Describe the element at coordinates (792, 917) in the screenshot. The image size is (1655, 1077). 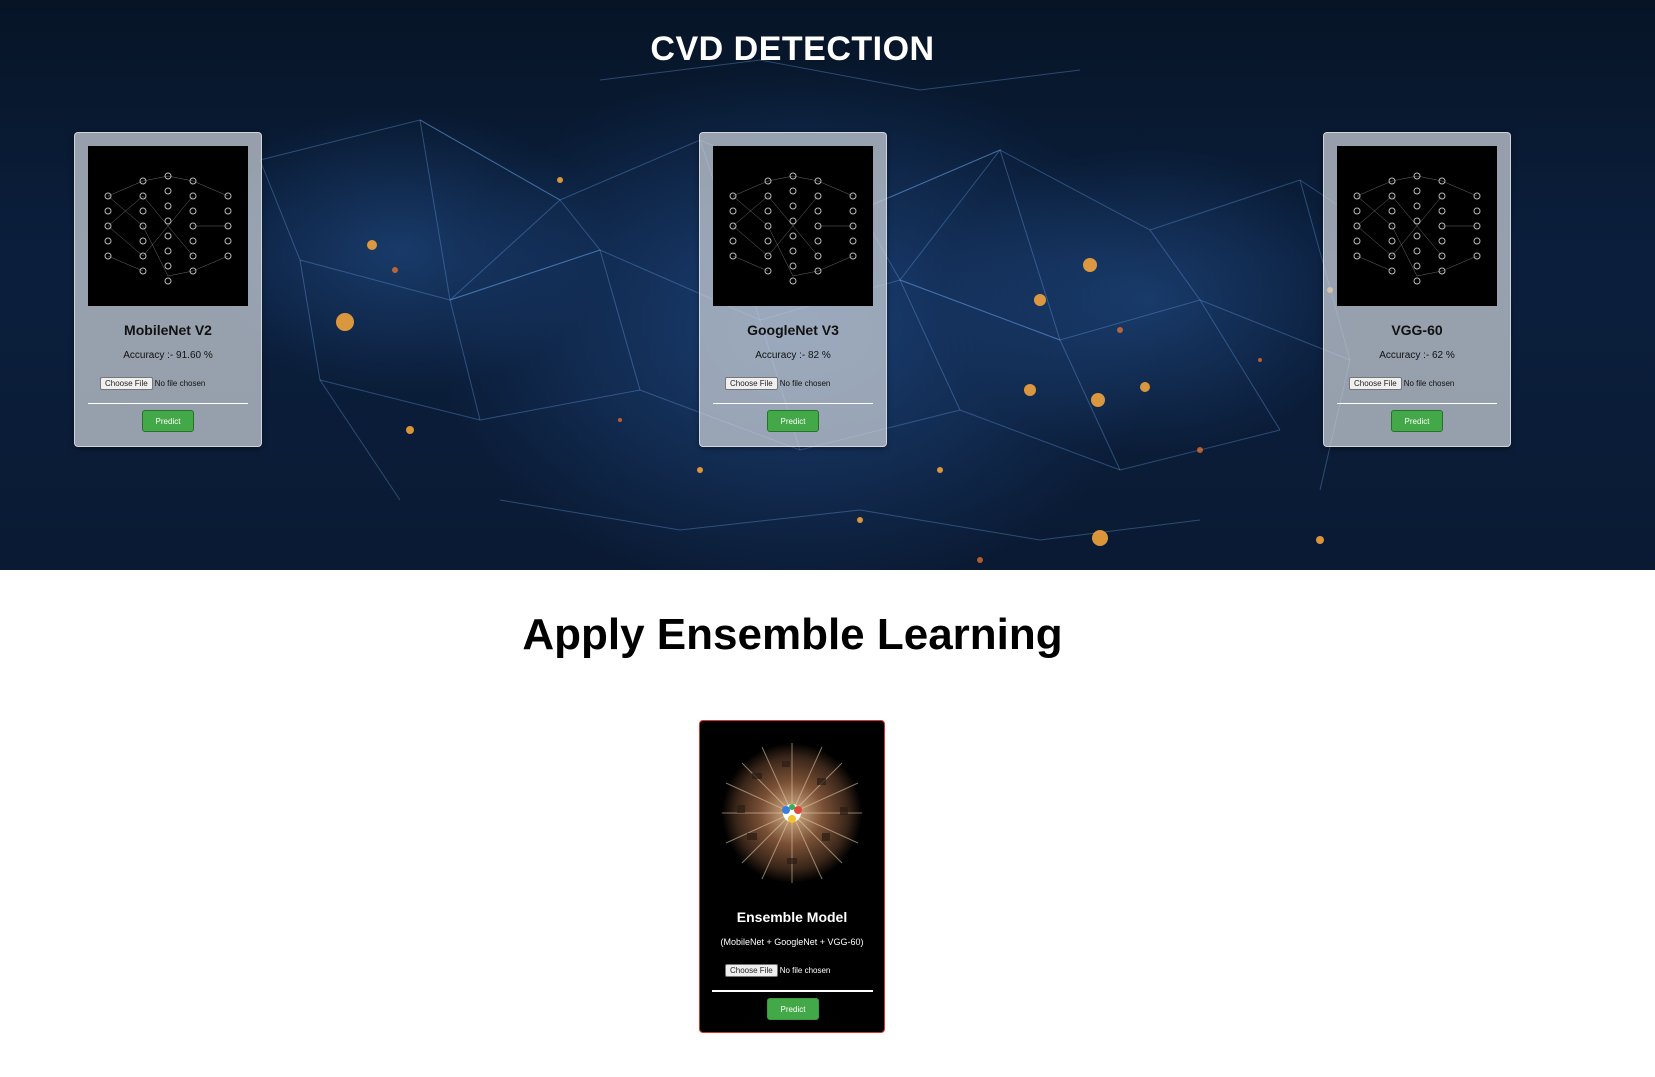
I see `ensemble-model-name: Ensemble Model` at that location.